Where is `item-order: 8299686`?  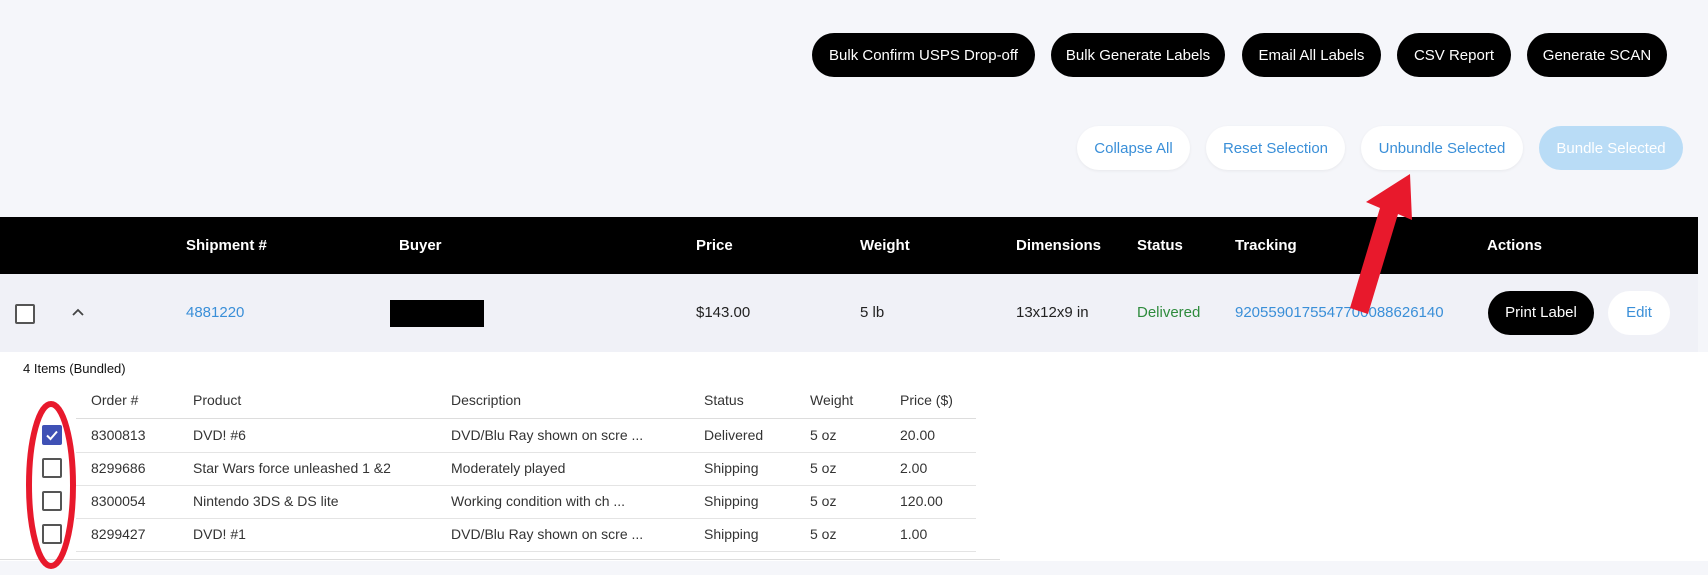 item-order: 8299686 is located at coordinates (118, 468).